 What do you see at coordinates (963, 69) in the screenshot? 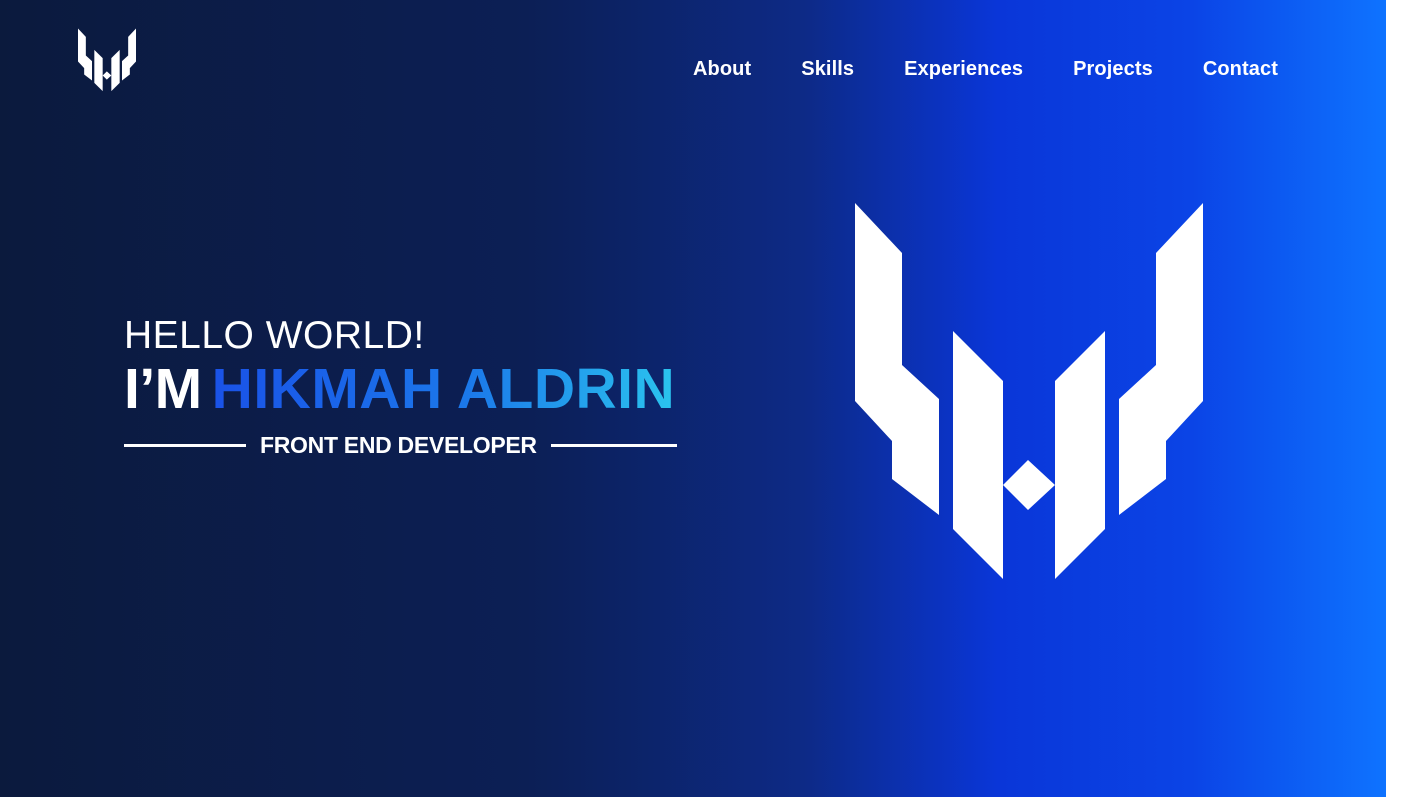
I see `nav-link-experiences: Experiences` at bounding box center [963, 69].